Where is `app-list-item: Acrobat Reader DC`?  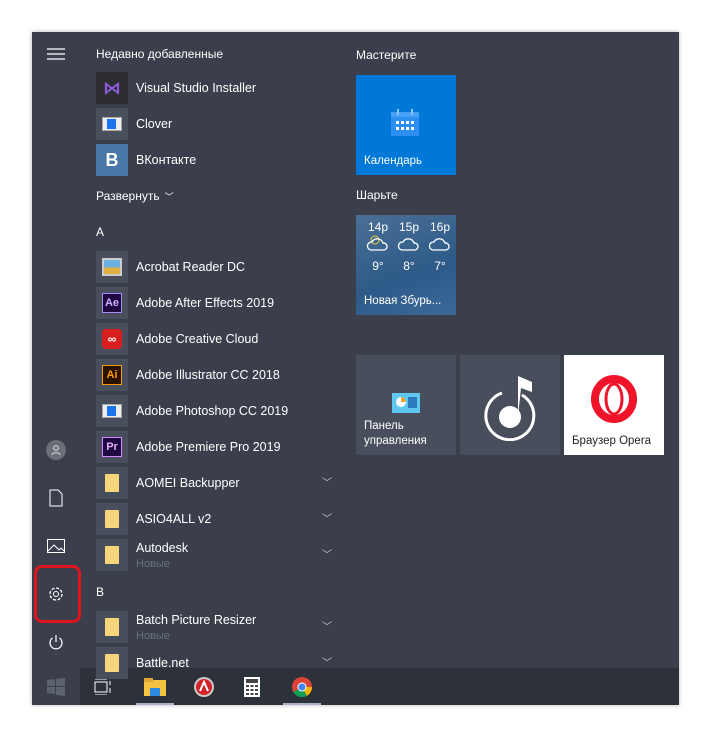
app-list-item: Acrobat Reader DC is located at coordinates (216, 267).